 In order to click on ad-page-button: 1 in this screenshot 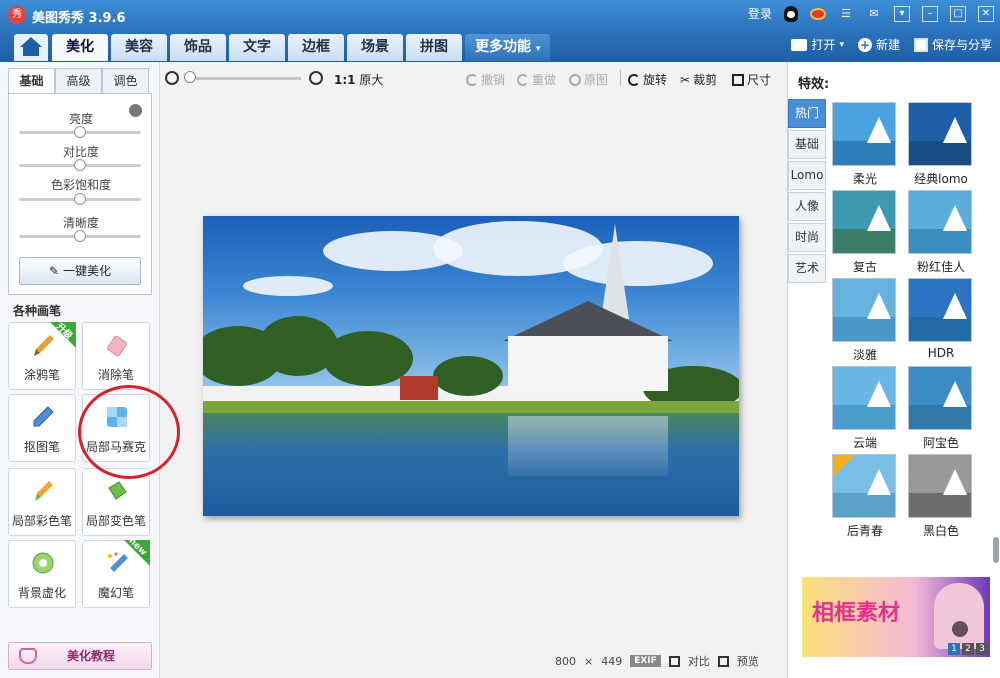, I will do `click(954, 649)`.